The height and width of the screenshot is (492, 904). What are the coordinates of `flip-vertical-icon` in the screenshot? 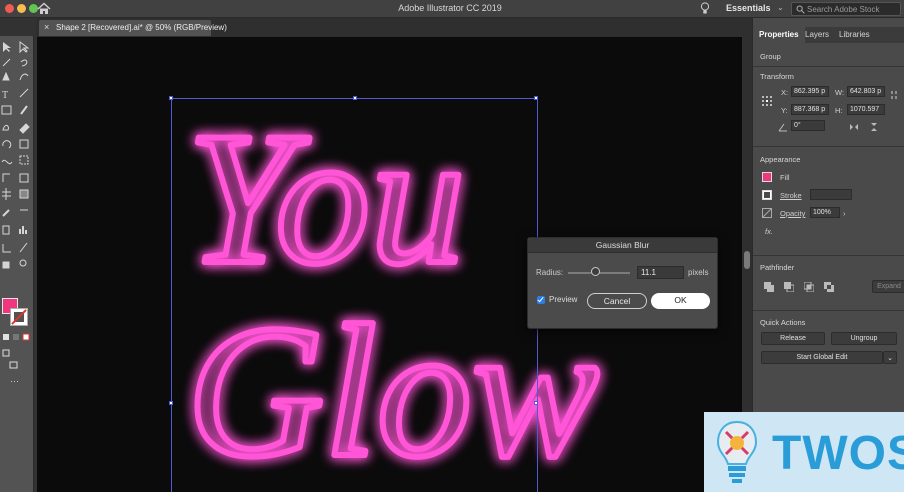 It's located at (874, 127).